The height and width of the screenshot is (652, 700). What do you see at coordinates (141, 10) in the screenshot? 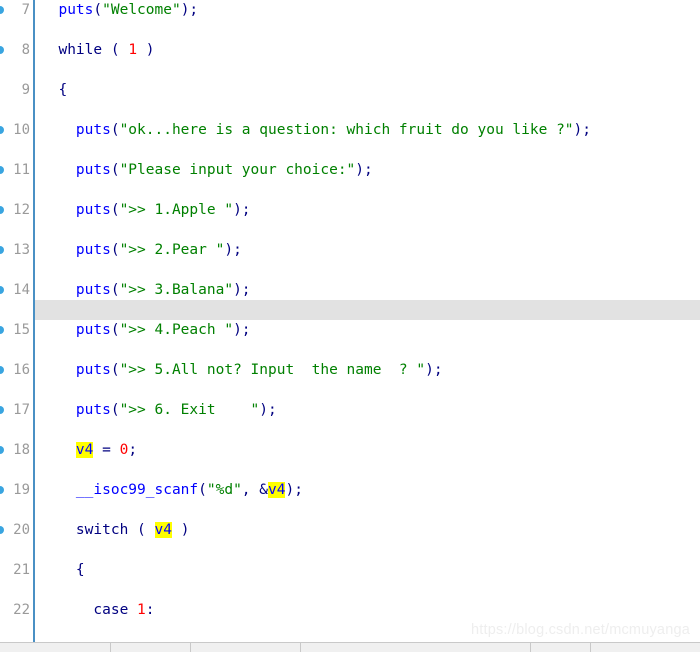
I see `token-string: "Welcome"` at bounding box center [141, 10].